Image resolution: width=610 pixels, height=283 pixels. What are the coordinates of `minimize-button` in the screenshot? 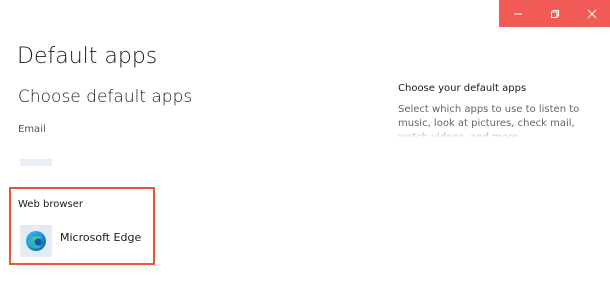 It's located at (517, 13).